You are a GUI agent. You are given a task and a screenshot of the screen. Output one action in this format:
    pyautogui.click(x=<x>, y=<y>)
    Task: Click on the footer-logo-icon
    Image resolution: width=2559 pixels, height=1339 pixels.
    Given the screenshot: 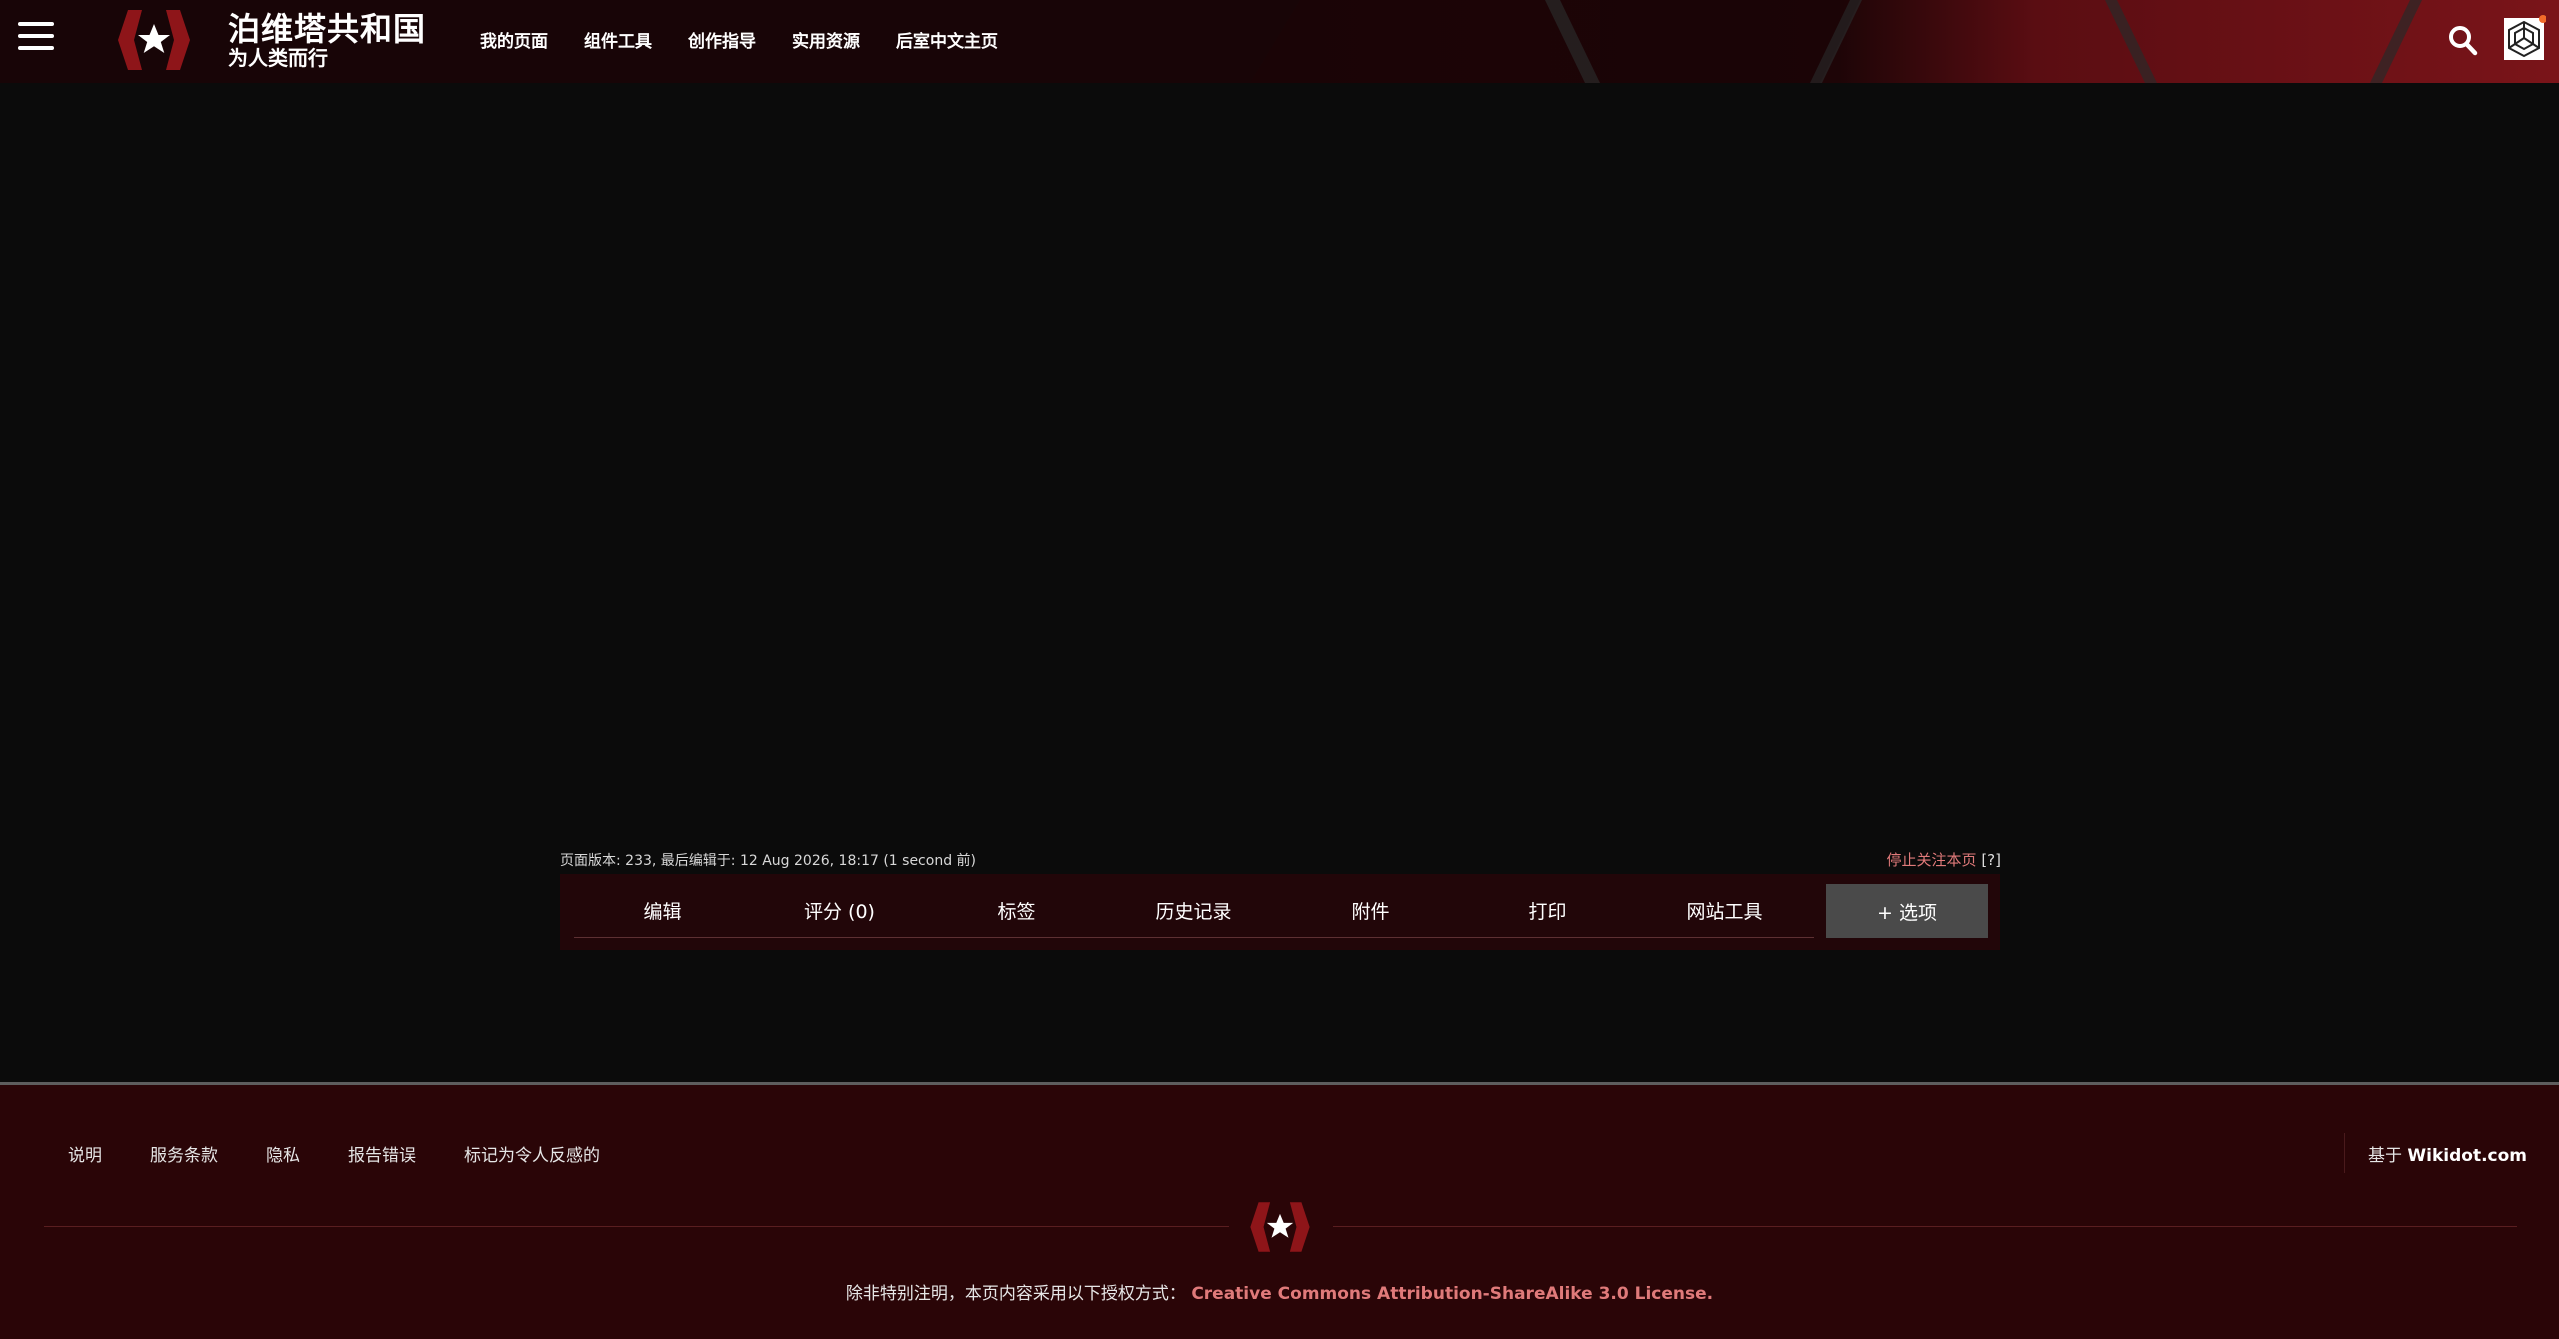 What is the action you would take?
    pyautogui.click(x=1280, y=1227)
    